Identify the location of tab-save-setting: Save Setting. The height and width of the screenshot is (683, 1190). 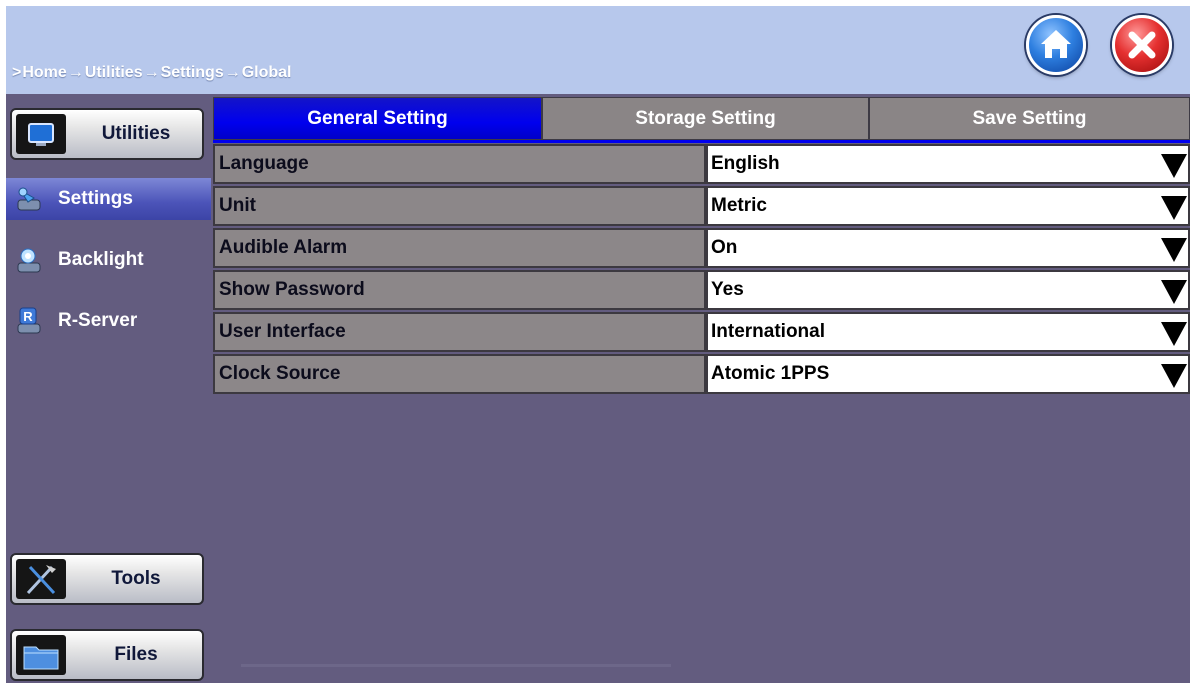
(1029, 118).